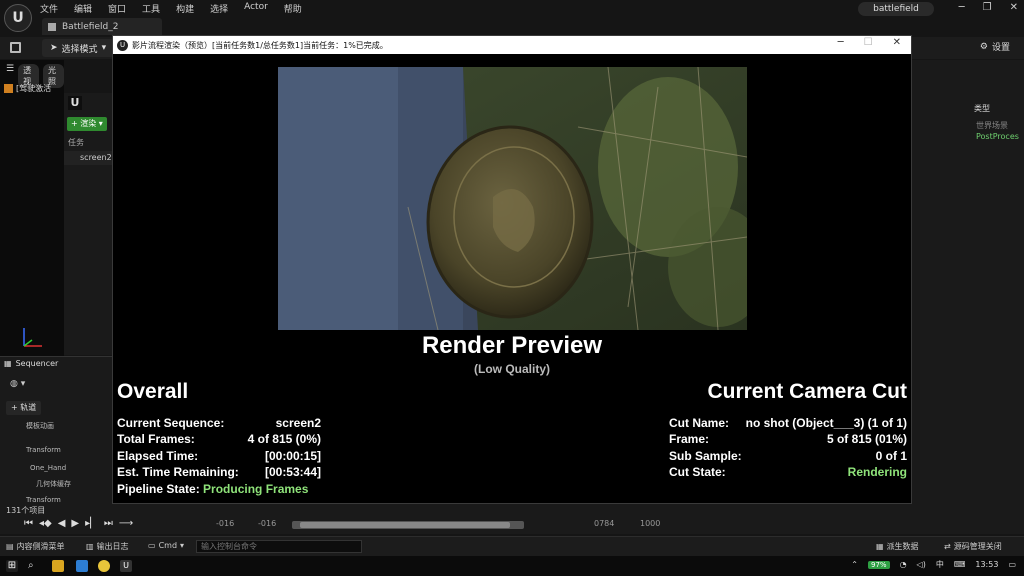  What do you see at coordinates (854, 564) in the screenshot?
I see `tray-chevron-icon: ⌃` at bounding box center [854, 564].